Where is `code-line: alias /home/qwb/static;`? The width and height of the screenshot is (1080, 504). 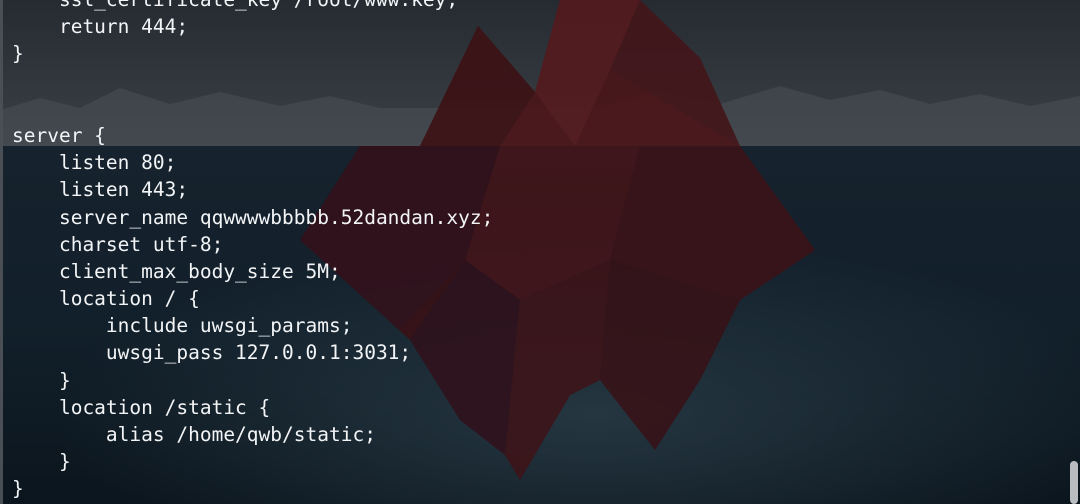 code-line: alias /home/qwb/static; is located at coordinates (194, 434).